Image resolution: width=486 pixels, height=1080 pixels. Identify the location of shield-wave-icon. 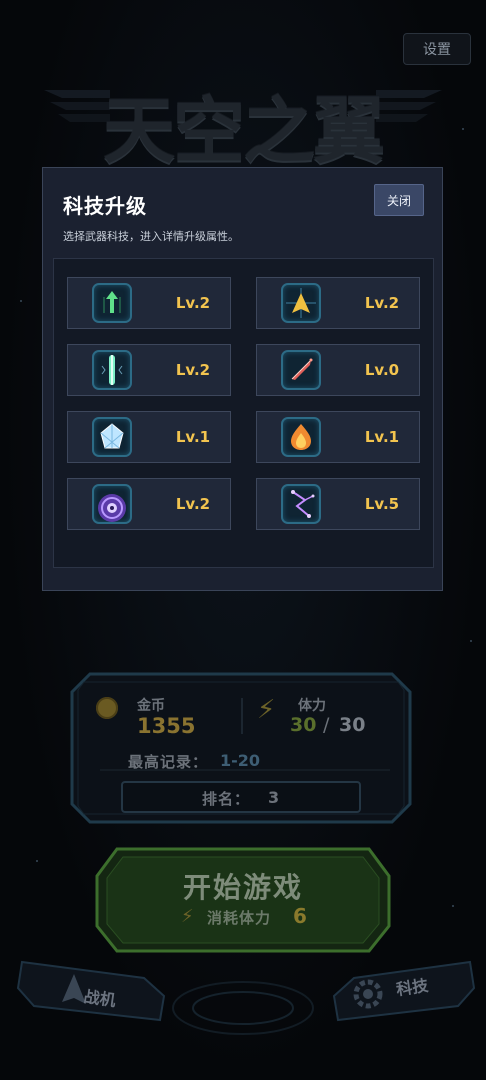
(112, 504).